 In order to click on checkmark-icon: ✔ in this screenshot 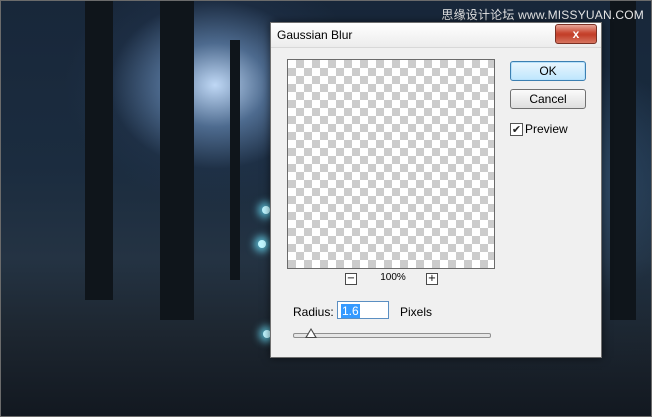, I will do `click(516, 129)`.